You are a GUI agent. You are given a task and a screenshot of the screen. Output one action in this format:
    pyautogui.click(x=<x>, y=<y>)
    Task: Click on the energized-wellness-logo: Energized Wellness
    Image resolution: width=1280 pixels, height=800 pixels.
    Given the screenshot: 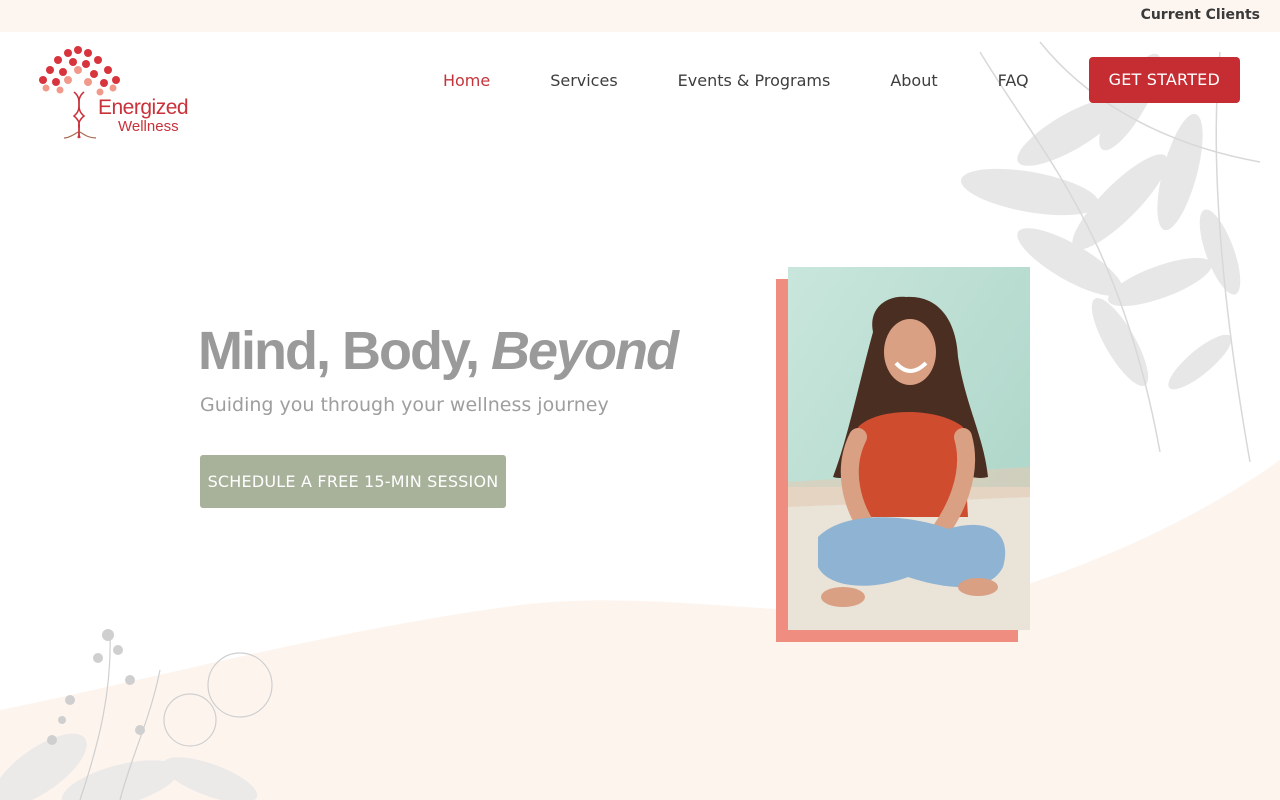 What is the action you would take?
    pyautogui.click(x=123, y=90)
    